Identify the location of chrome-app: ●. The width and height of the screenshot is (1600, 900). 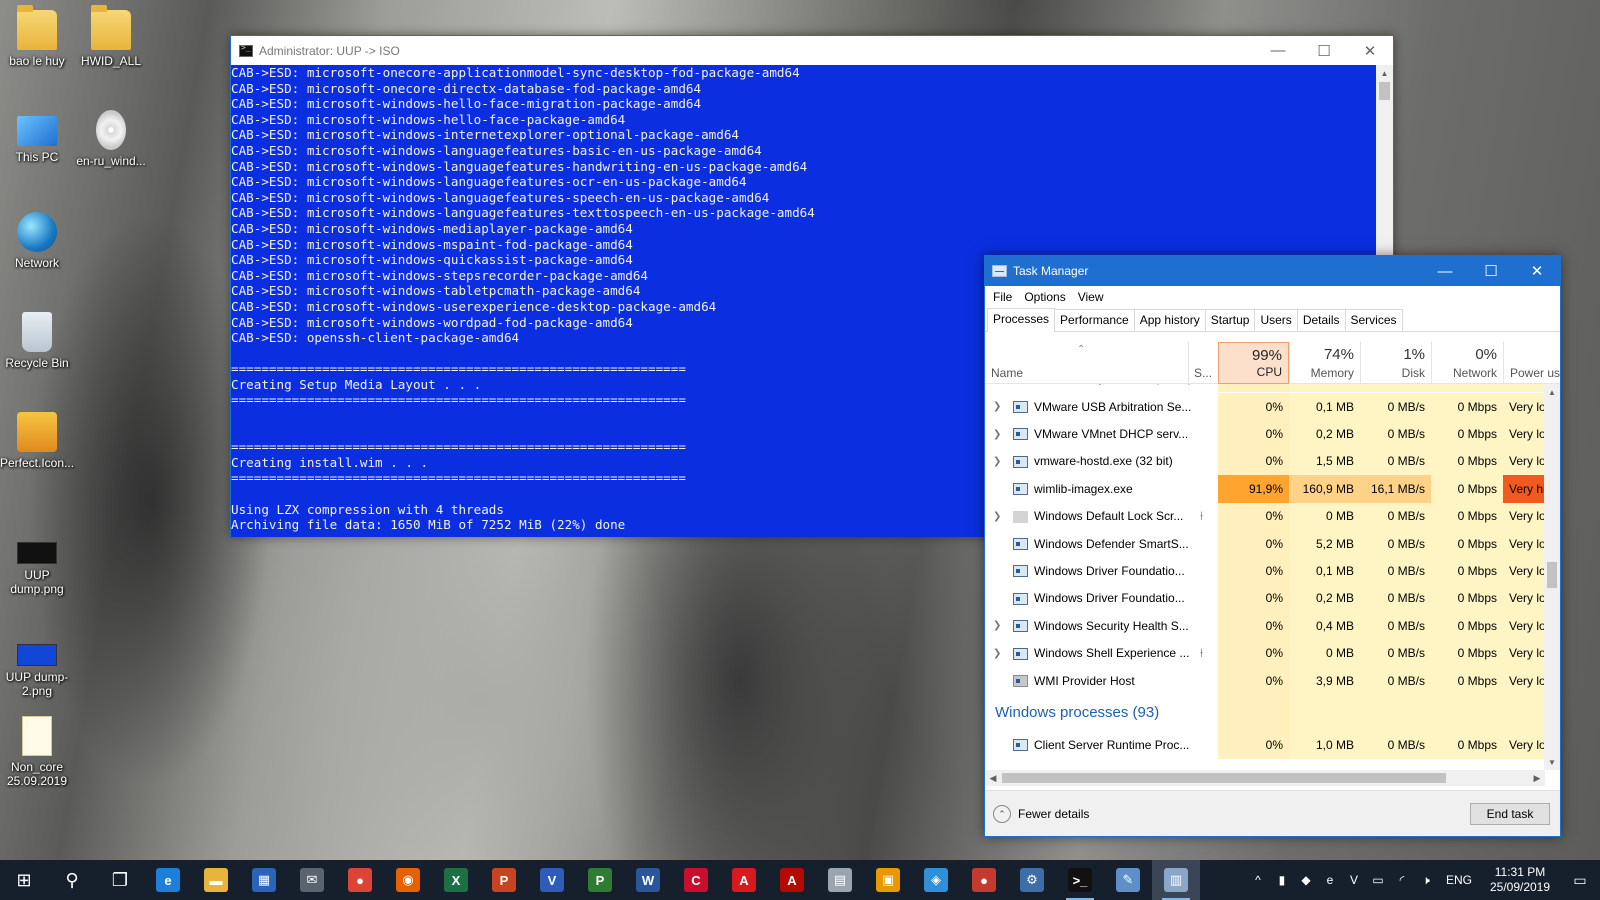
(360, 880).